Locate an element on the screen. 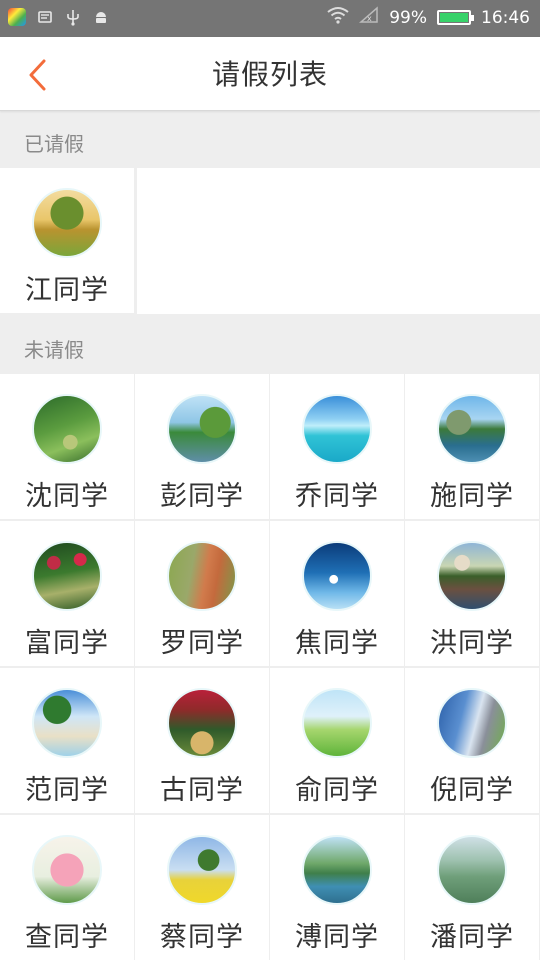 The height and width of the screenshot is (960, 540). student-card: 俞同学 is located at coordinates (337, 740).